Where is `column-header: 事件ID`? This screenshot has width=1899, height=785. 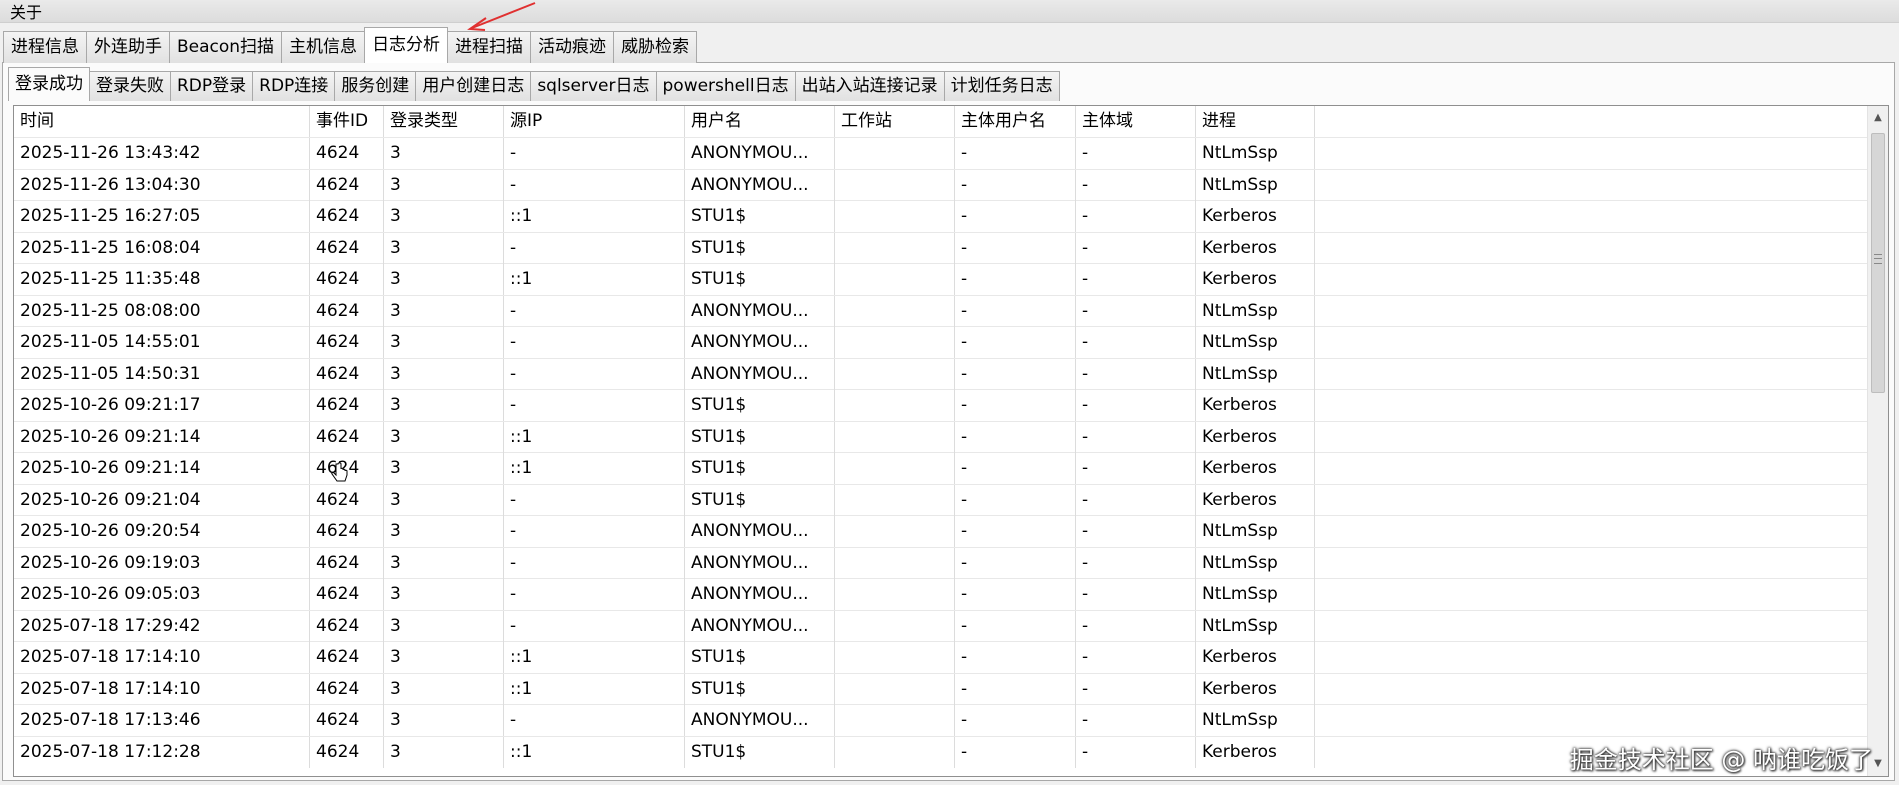 column-header: 事件ID is located at coordinates (347, 121).